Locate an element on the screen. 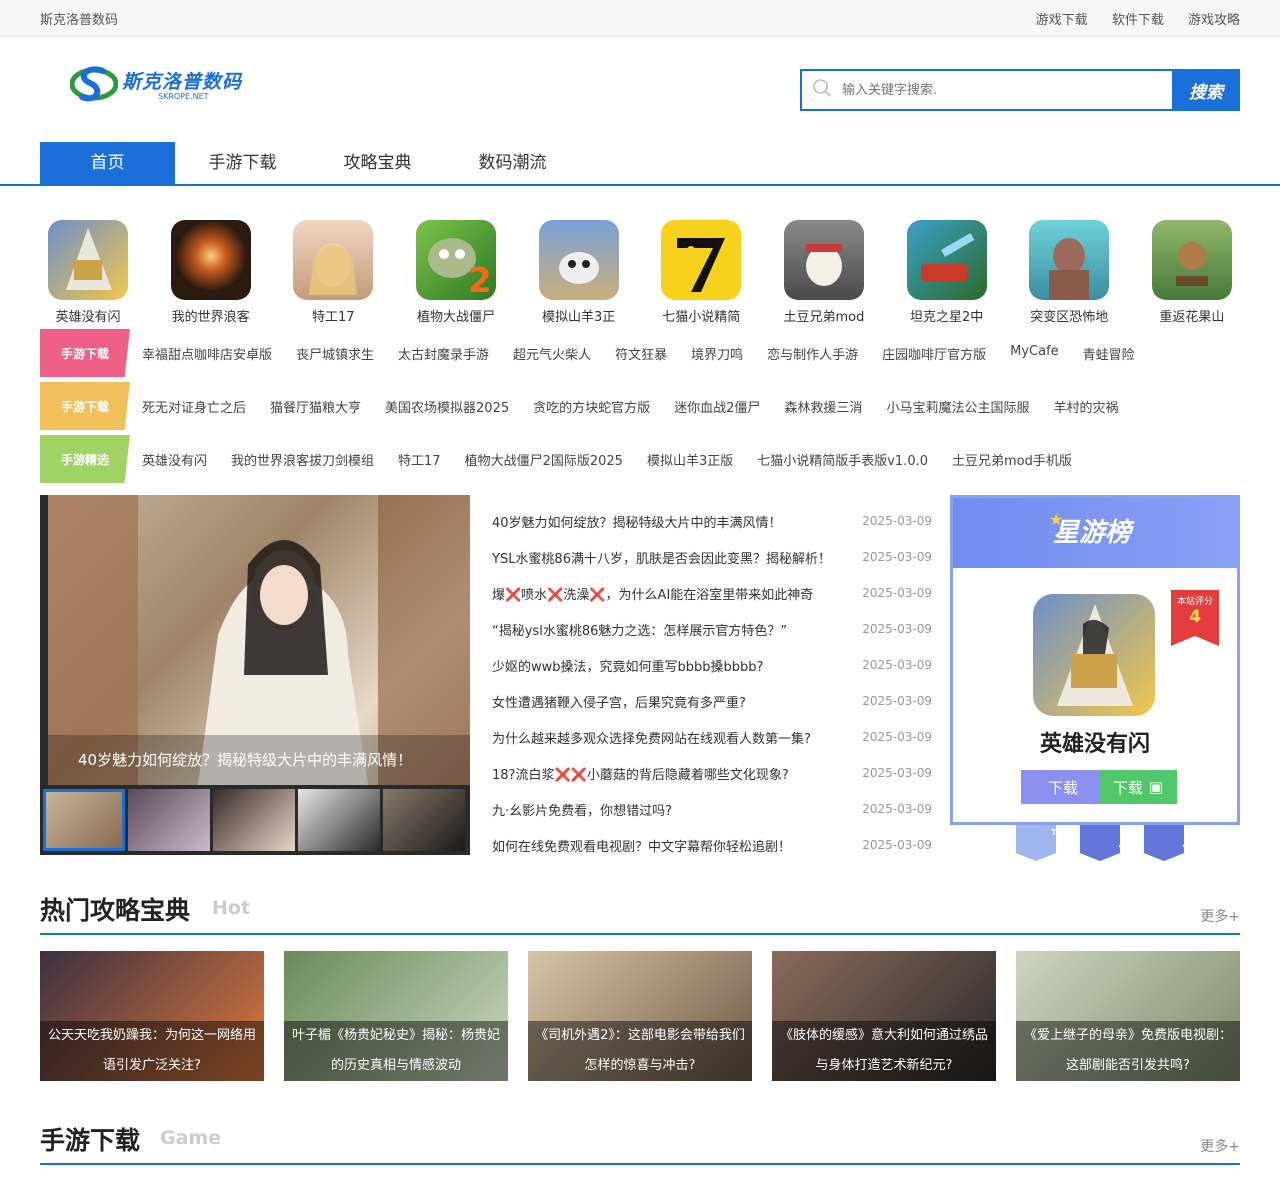  search-box is located at coordinates (986, 90).